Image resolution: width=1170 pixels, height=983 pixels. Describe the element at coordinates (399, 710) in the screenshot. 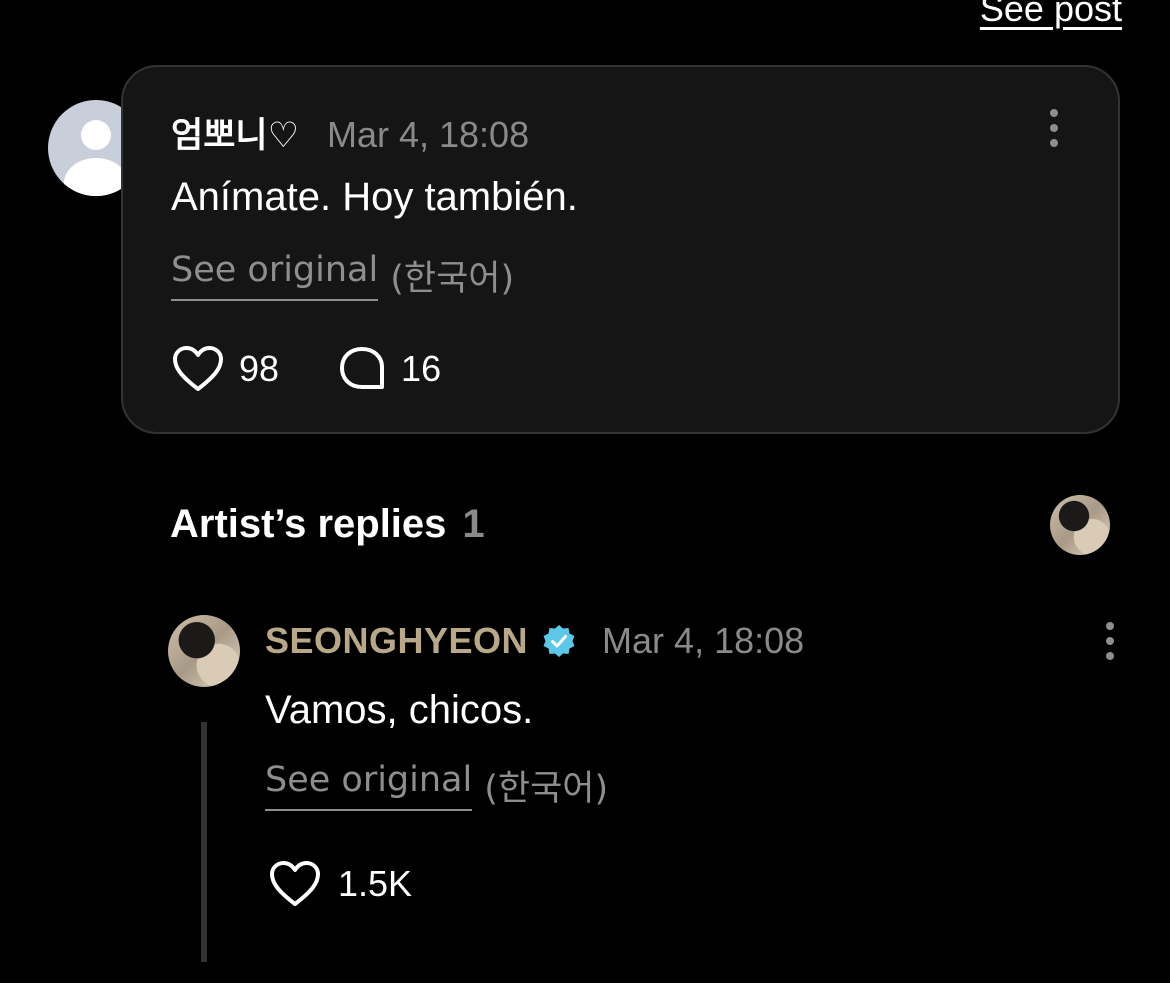

I see `artist-reply-text: Vamos, chicos.` at that location.